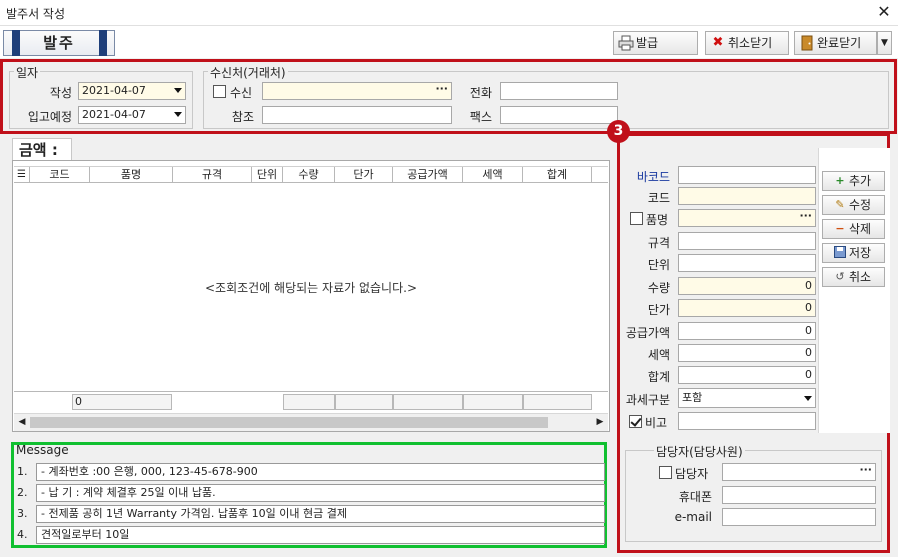  What do you see at coordinates (38, 150) in the screenshot?
I see `tab-amount-label: 금액 :` at bounding box center [38, 150].